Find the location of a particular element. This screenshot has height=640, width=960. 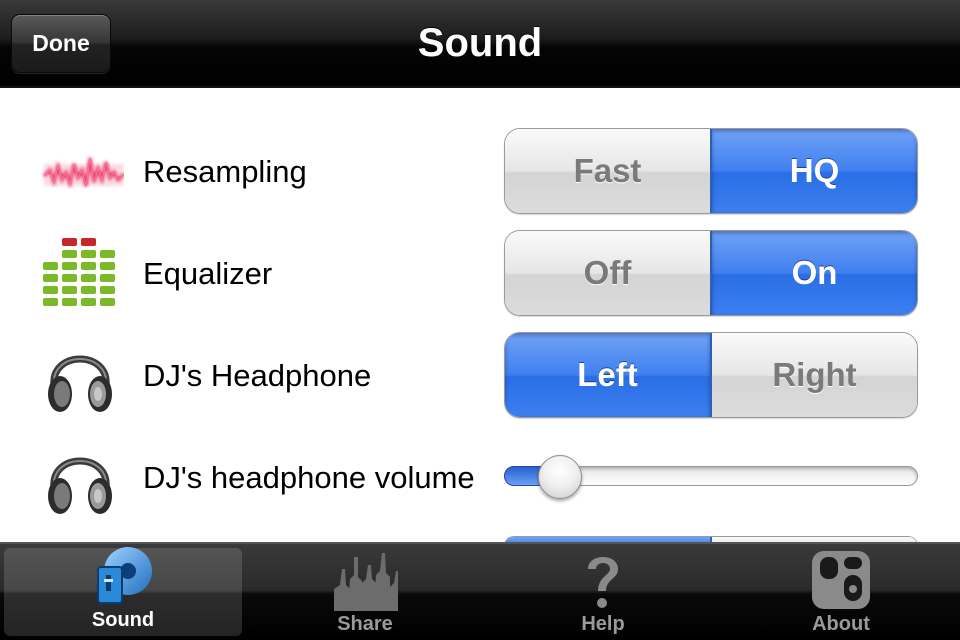

tab-label-about: About is located at coordinates (841, 624).